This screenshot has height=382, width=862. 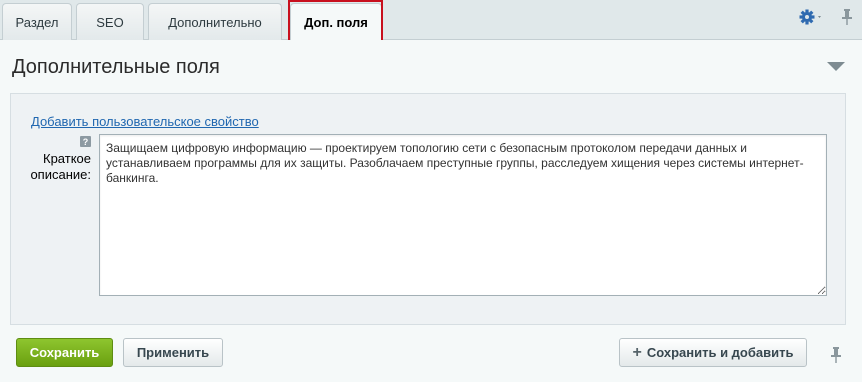 What do you see at coordinates (116, 67) in the screenshot?
I see `section-title: Дополнительные поля` at bounding box center [116, 67].